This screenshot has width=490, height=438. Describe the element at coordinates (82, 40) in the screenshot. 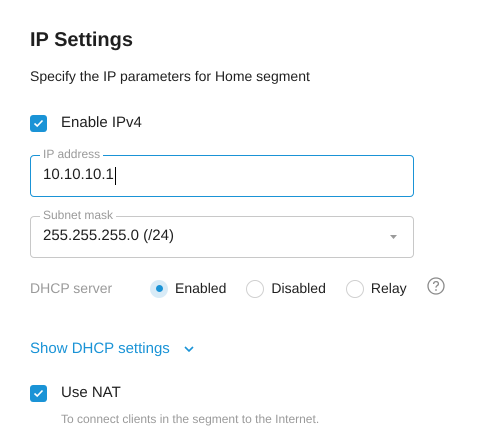

I see `page-title: IP Settings` at that location.